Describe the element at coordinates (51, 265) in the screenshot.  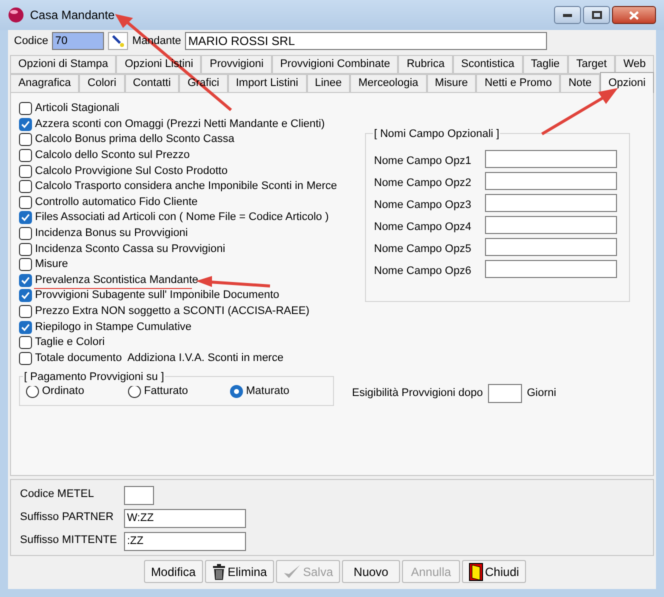
I see `option-label: Misure` at that location.